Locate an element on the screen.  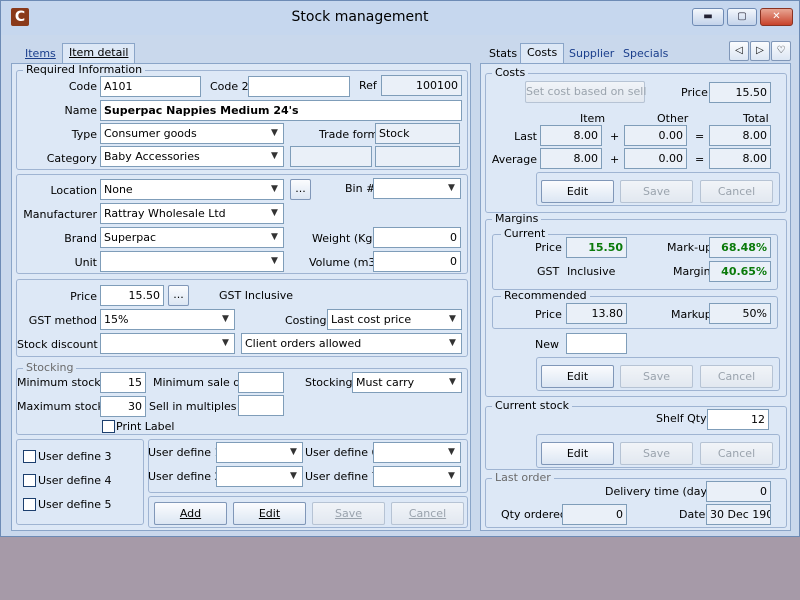
code2-input is located at coordinates (299, 86).